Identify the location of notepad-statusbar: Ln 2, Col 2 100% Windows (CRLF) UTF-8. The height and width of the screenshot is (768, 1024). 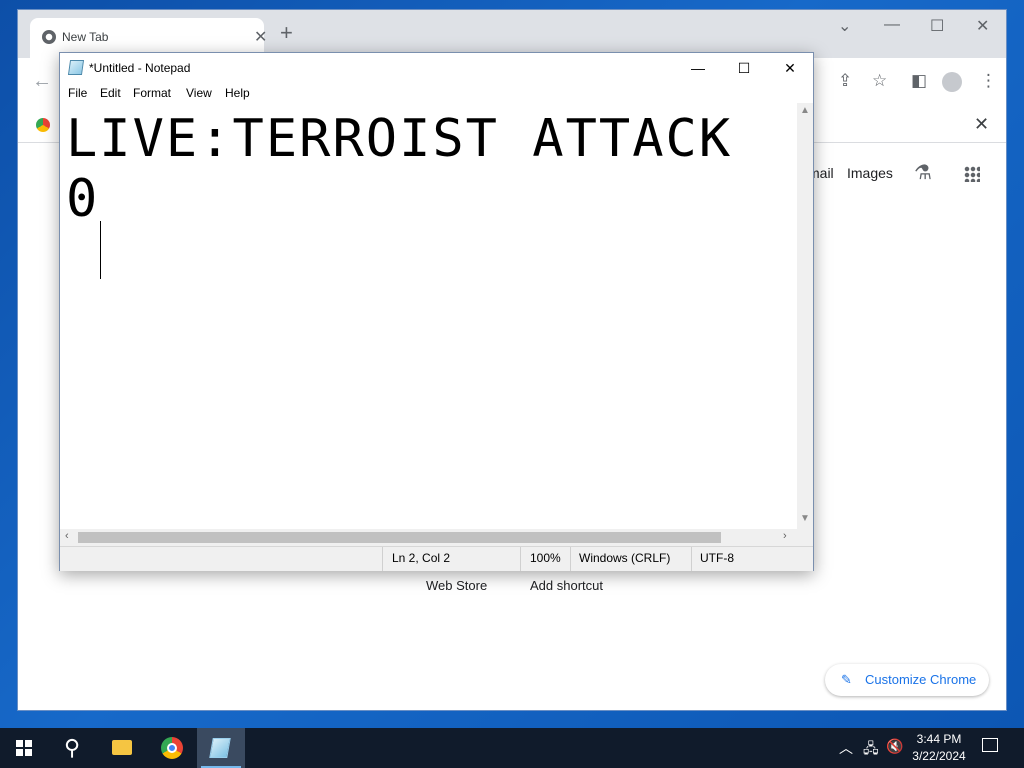
(436, 558).